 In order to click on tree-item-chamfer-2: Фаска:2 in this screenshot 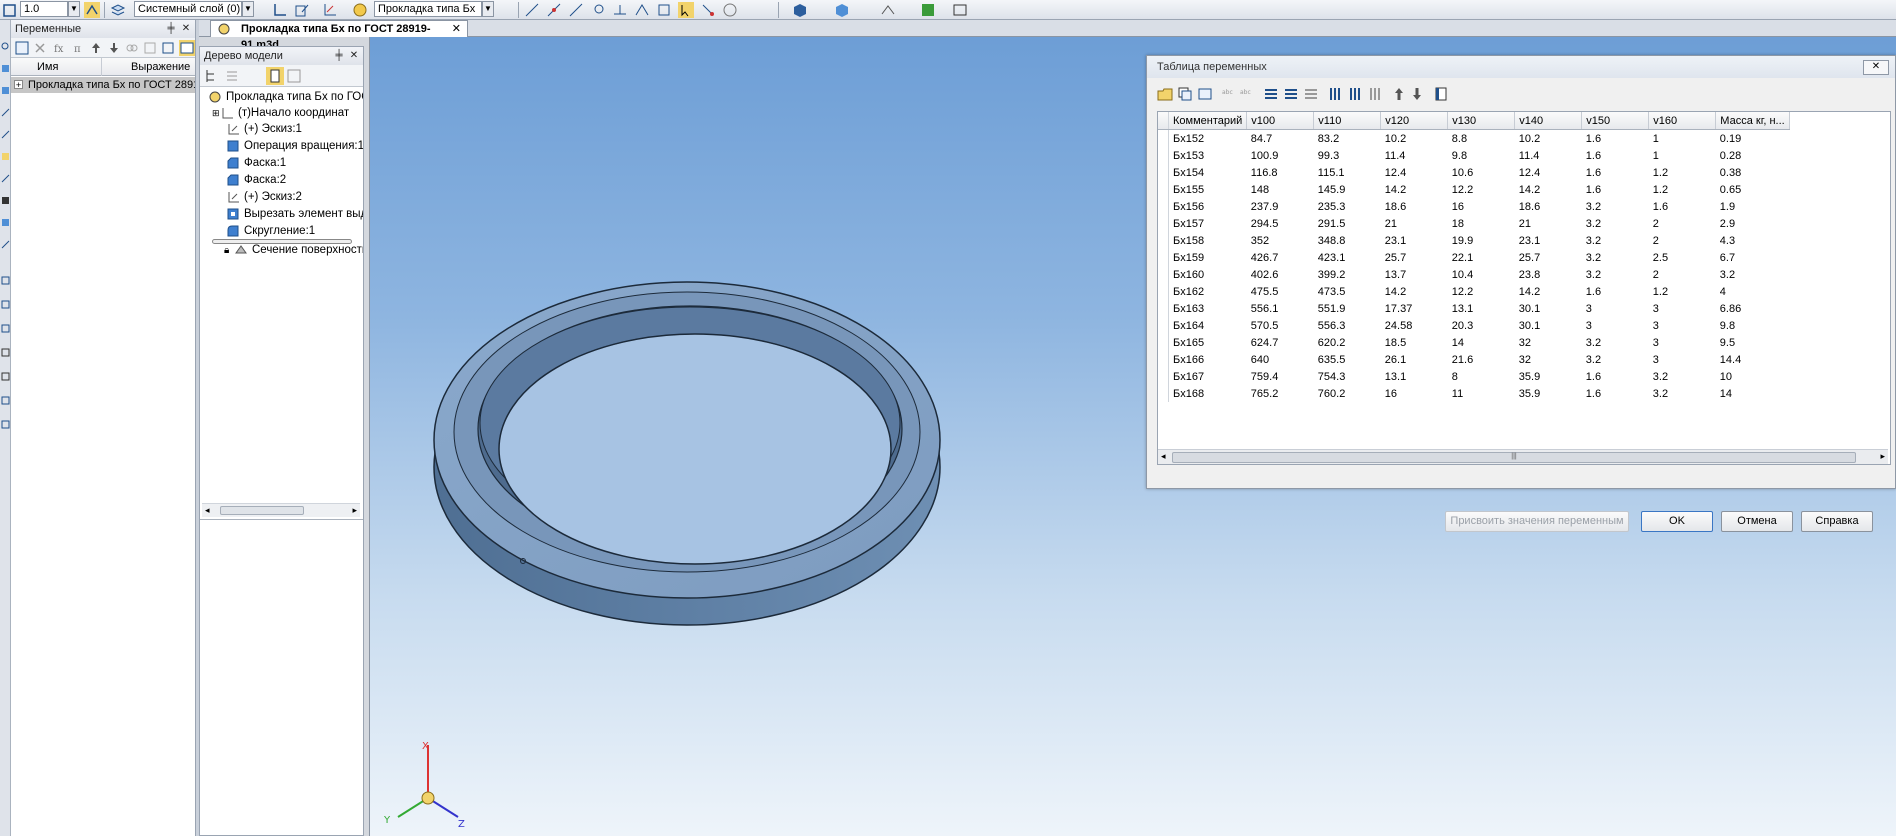, I will do `click(256, 180)`.